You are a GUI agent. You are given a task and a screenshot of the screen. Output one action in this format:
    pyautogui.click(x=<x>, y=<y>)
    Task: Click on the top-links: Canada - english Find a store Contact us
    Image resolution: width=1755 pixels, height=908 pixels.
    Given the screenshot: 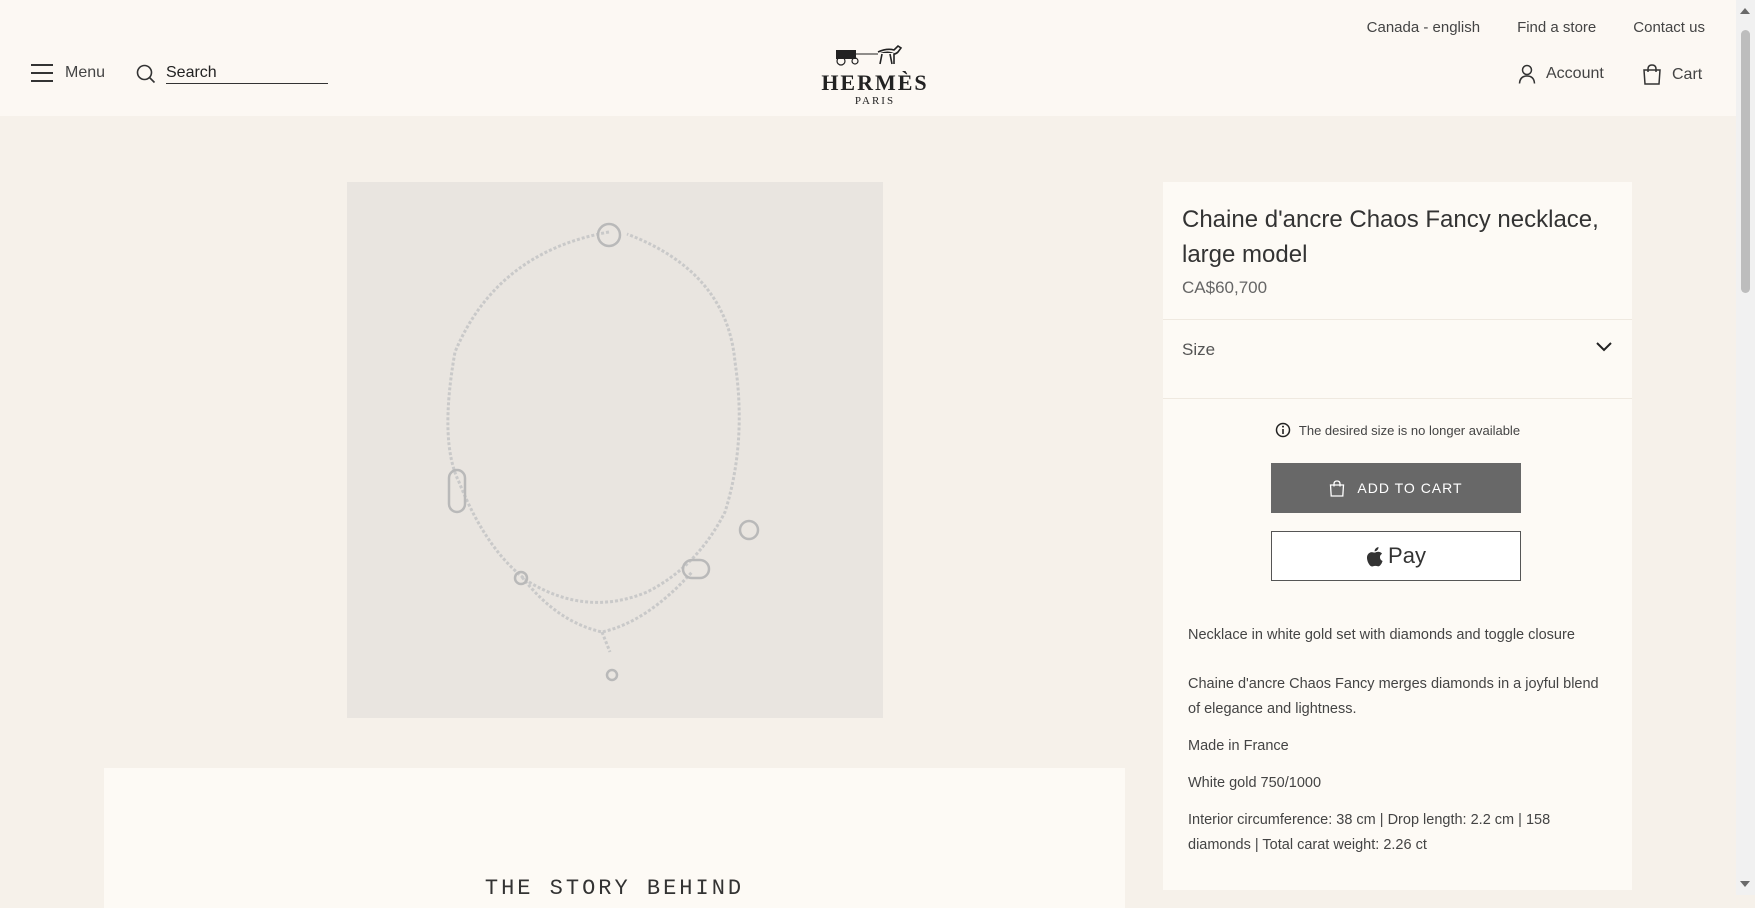 What is the action you would take?
    pyautogui.click(x=1536, y=27)
    